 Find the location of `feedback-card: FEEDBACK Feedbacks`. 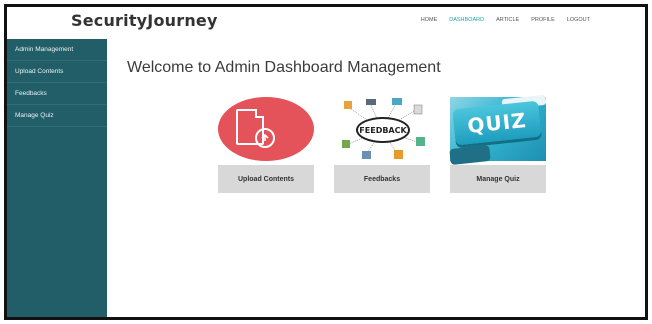

feedback-card: FEEDBACK Feedbacks is located at coordinates (382, 145).